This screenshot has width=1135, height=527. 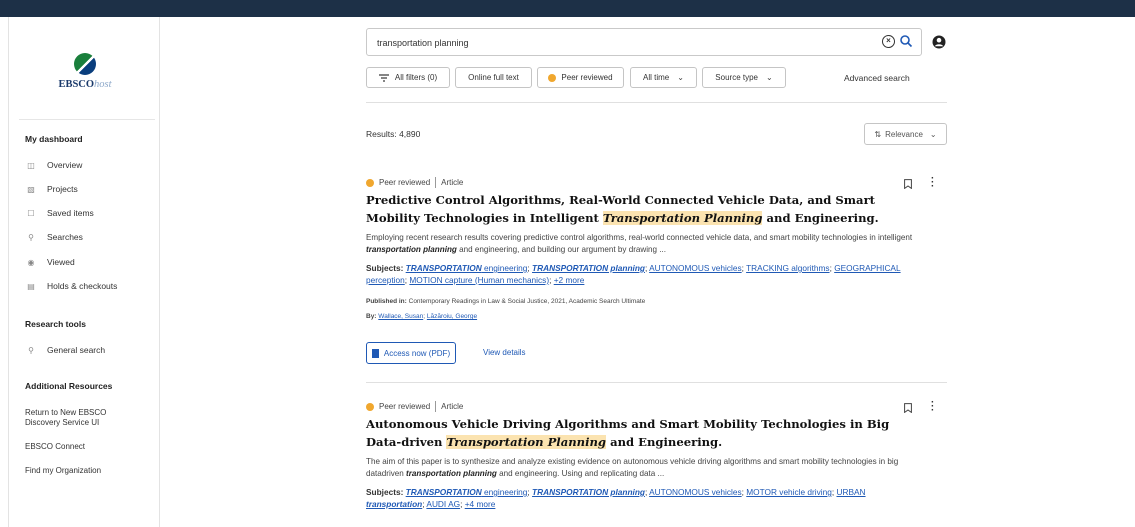 What do you see at coordinates (55, 447) in the screenshot?
I see `link-ebsco-connect: EBSCO Connect` at bounding box center [55, 447].